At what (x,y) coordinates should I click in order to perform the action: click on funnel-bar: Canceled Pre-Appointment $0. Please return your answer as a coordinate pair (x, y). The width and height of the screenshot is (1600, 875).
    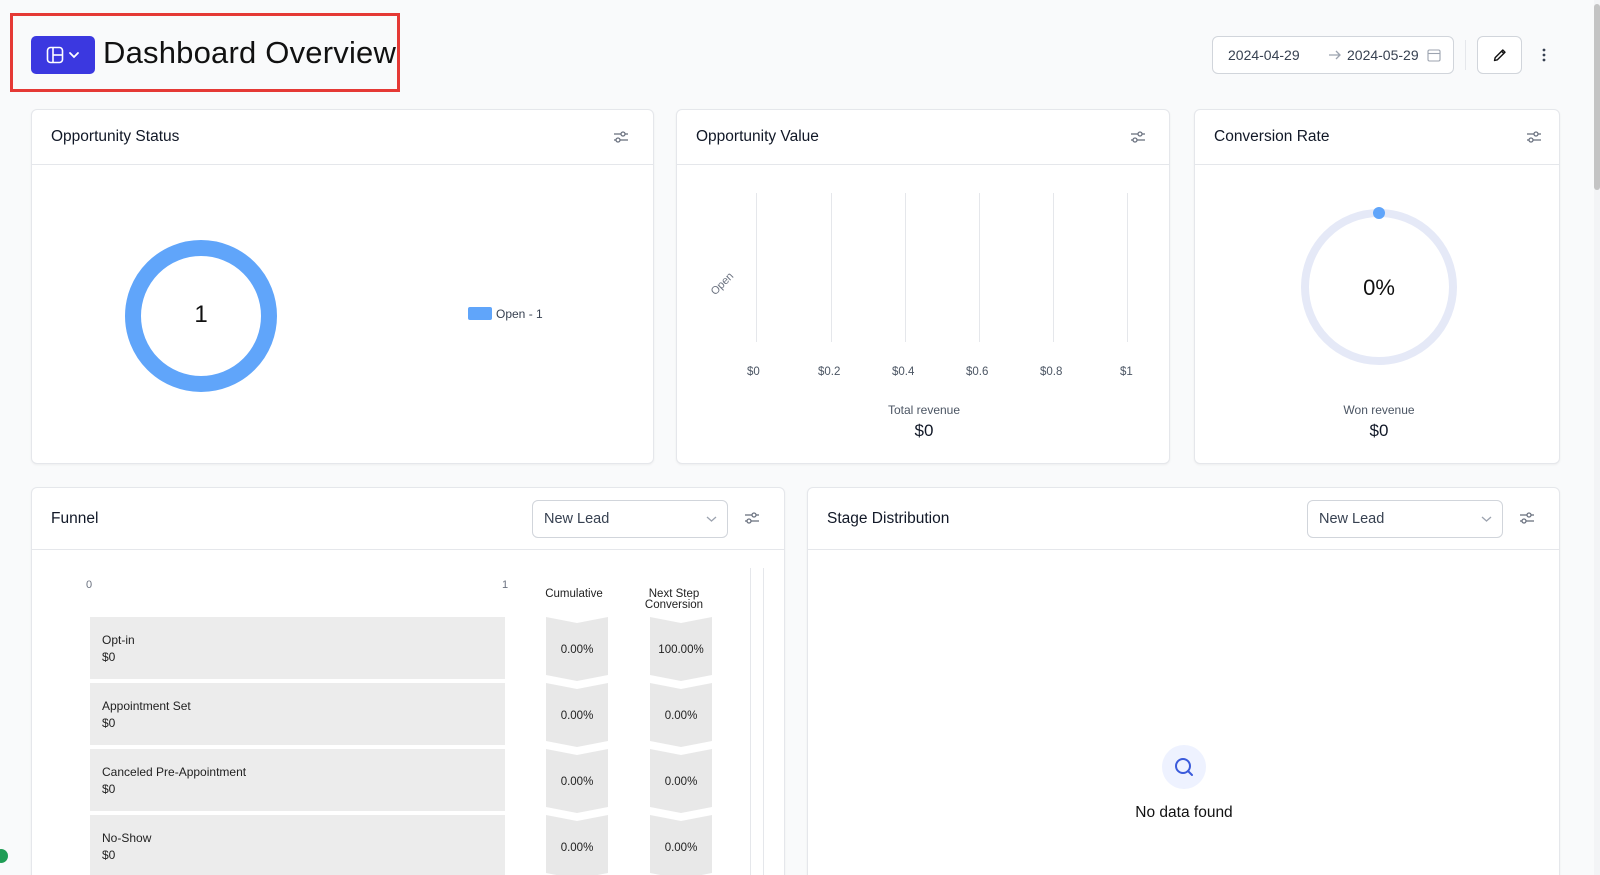
    Looking at the image, I should click on (297, 780).